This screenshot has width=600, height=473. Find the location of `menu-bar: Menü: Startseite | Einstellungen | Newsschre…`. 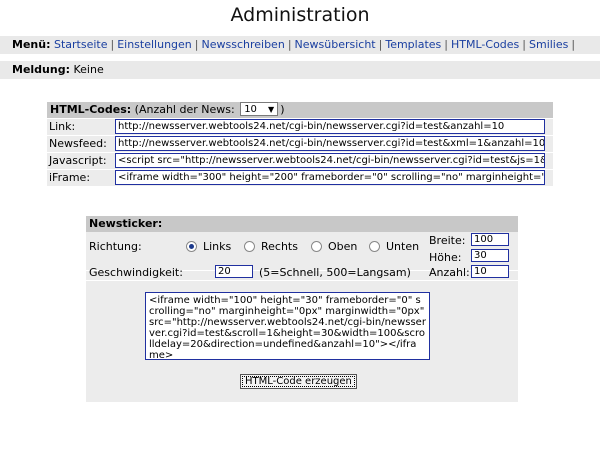

menu-bar: Menü: Startseite | Einstellungen | Newsschre… is located at coordinates (300, 45).